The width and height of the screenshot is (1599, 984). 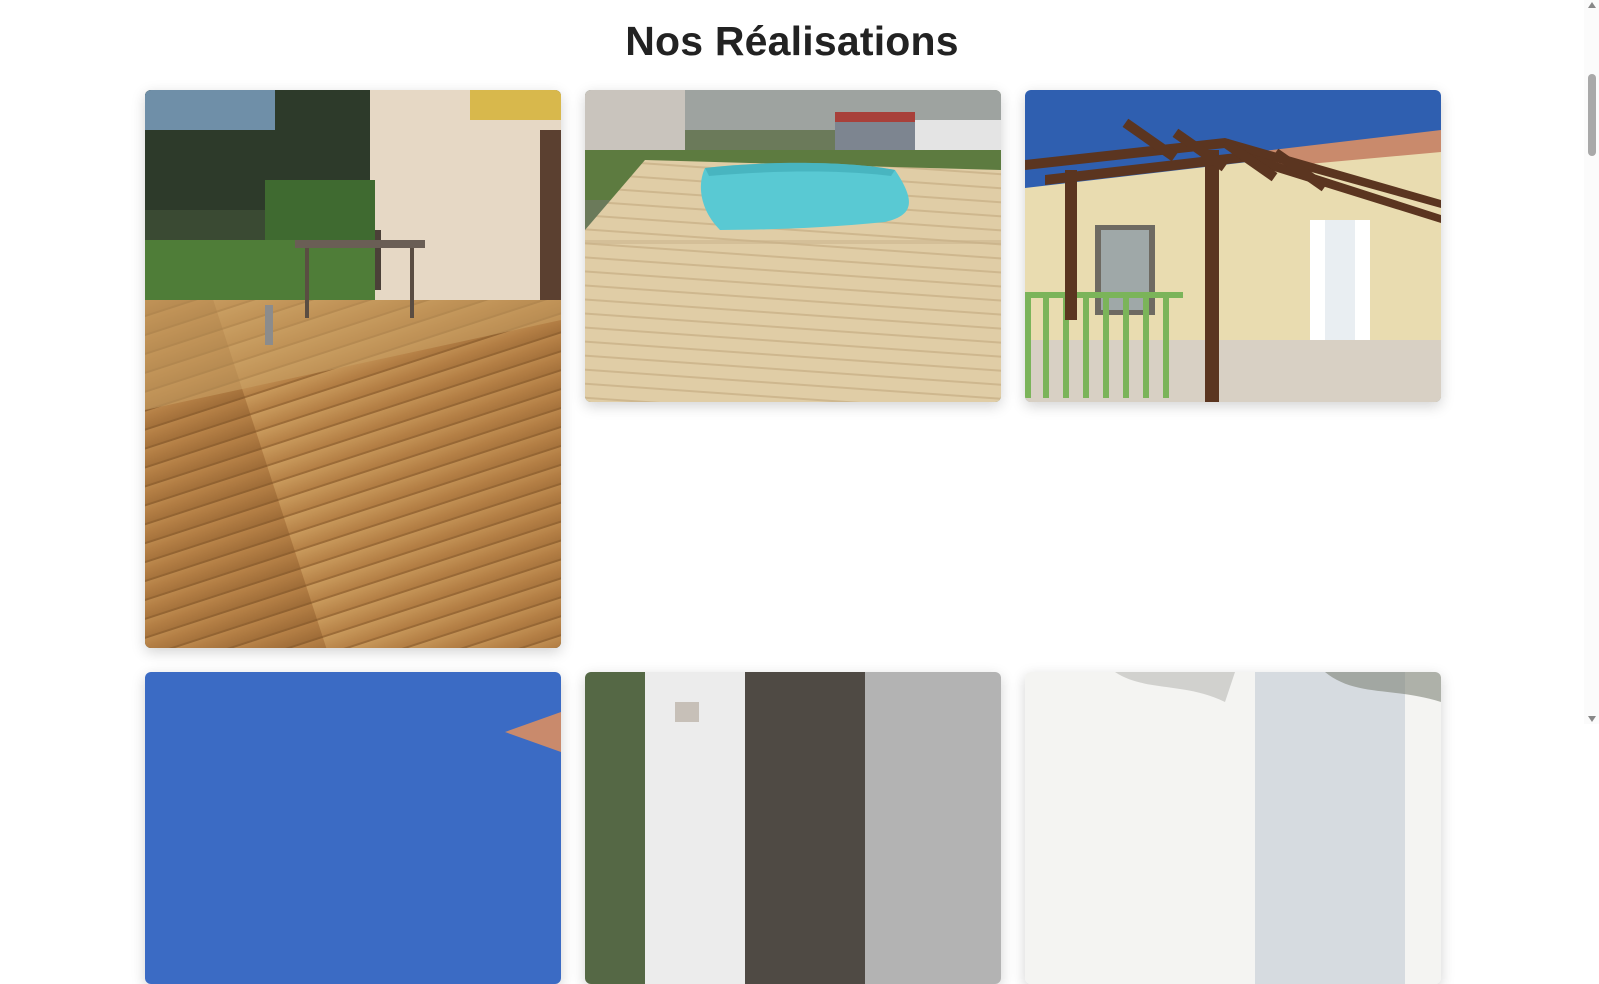 I want to click on gallery-item-facade, so click(x=1233, y=828).